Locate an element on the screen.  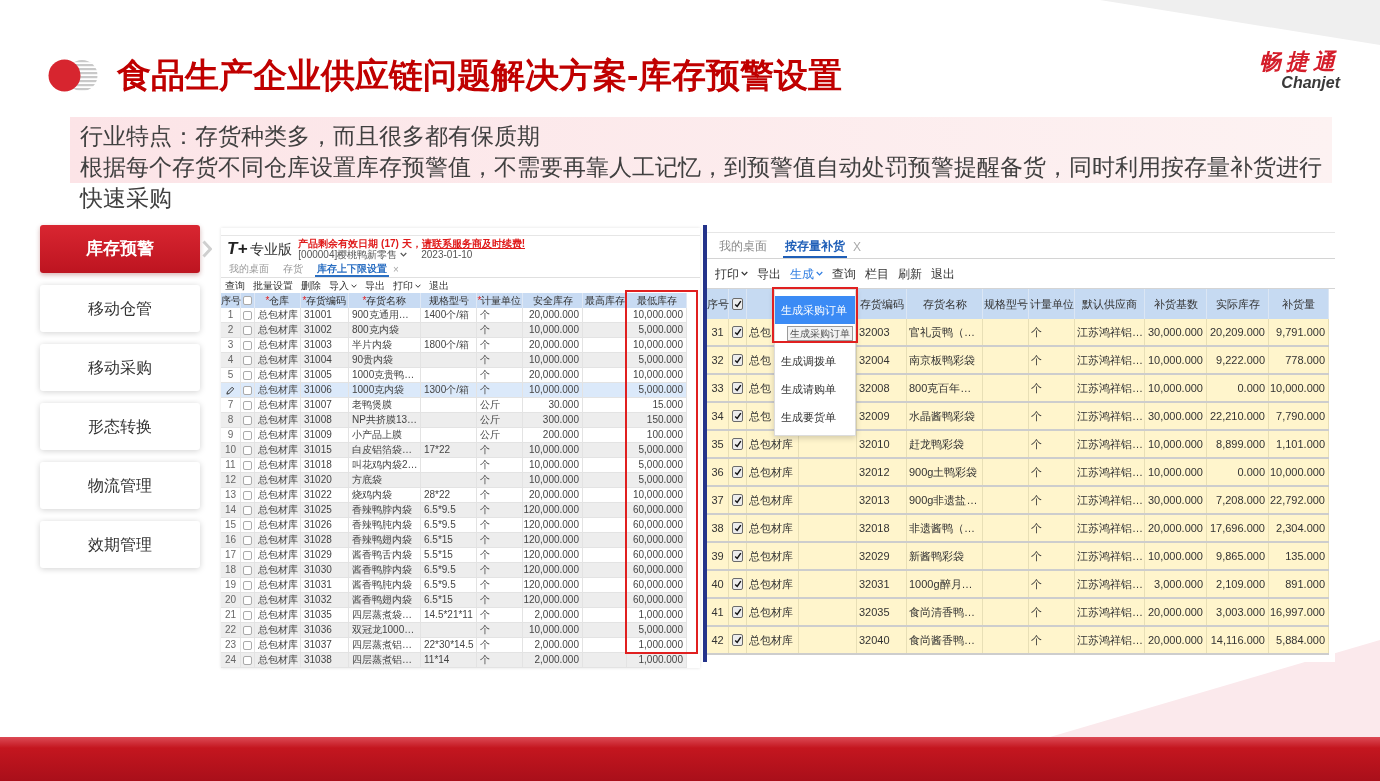
side-menu-item: 移动仓管 is located at coordinates (120, 308).